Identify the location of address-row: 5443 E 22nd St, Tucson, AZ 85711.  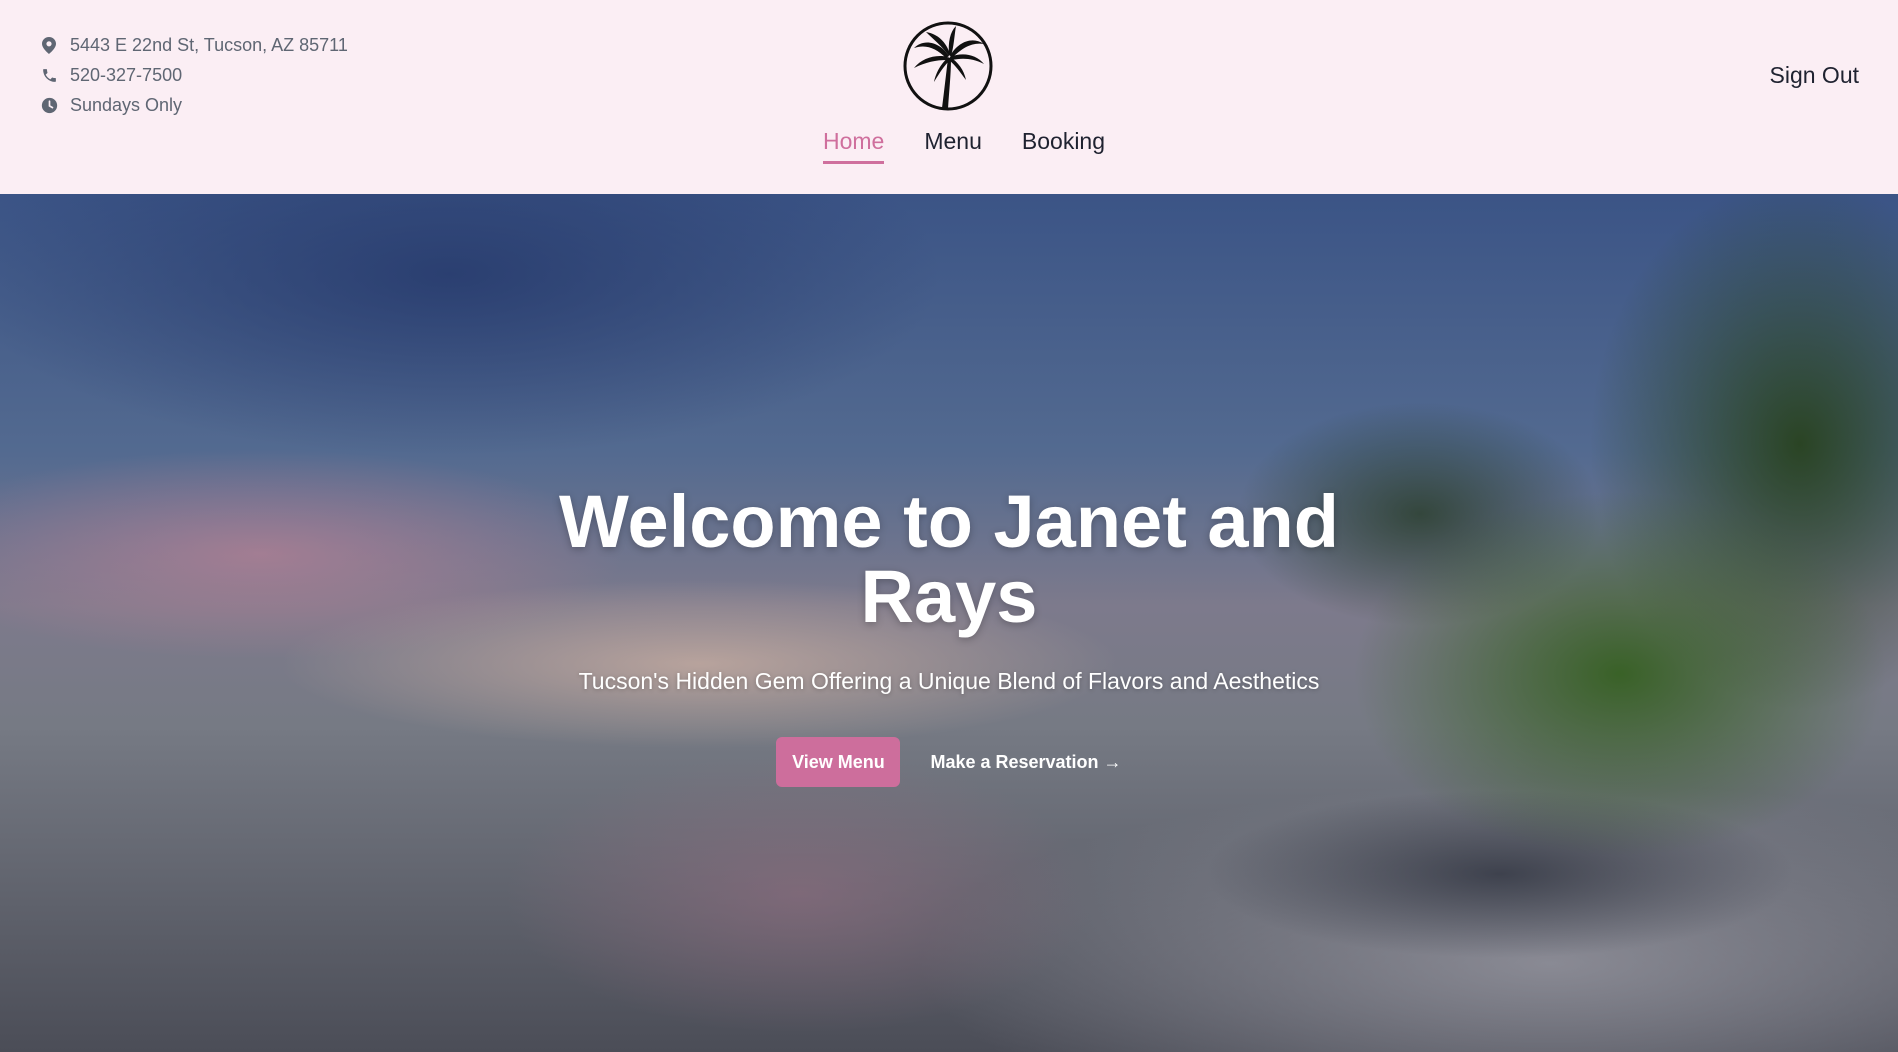
(194, 45).